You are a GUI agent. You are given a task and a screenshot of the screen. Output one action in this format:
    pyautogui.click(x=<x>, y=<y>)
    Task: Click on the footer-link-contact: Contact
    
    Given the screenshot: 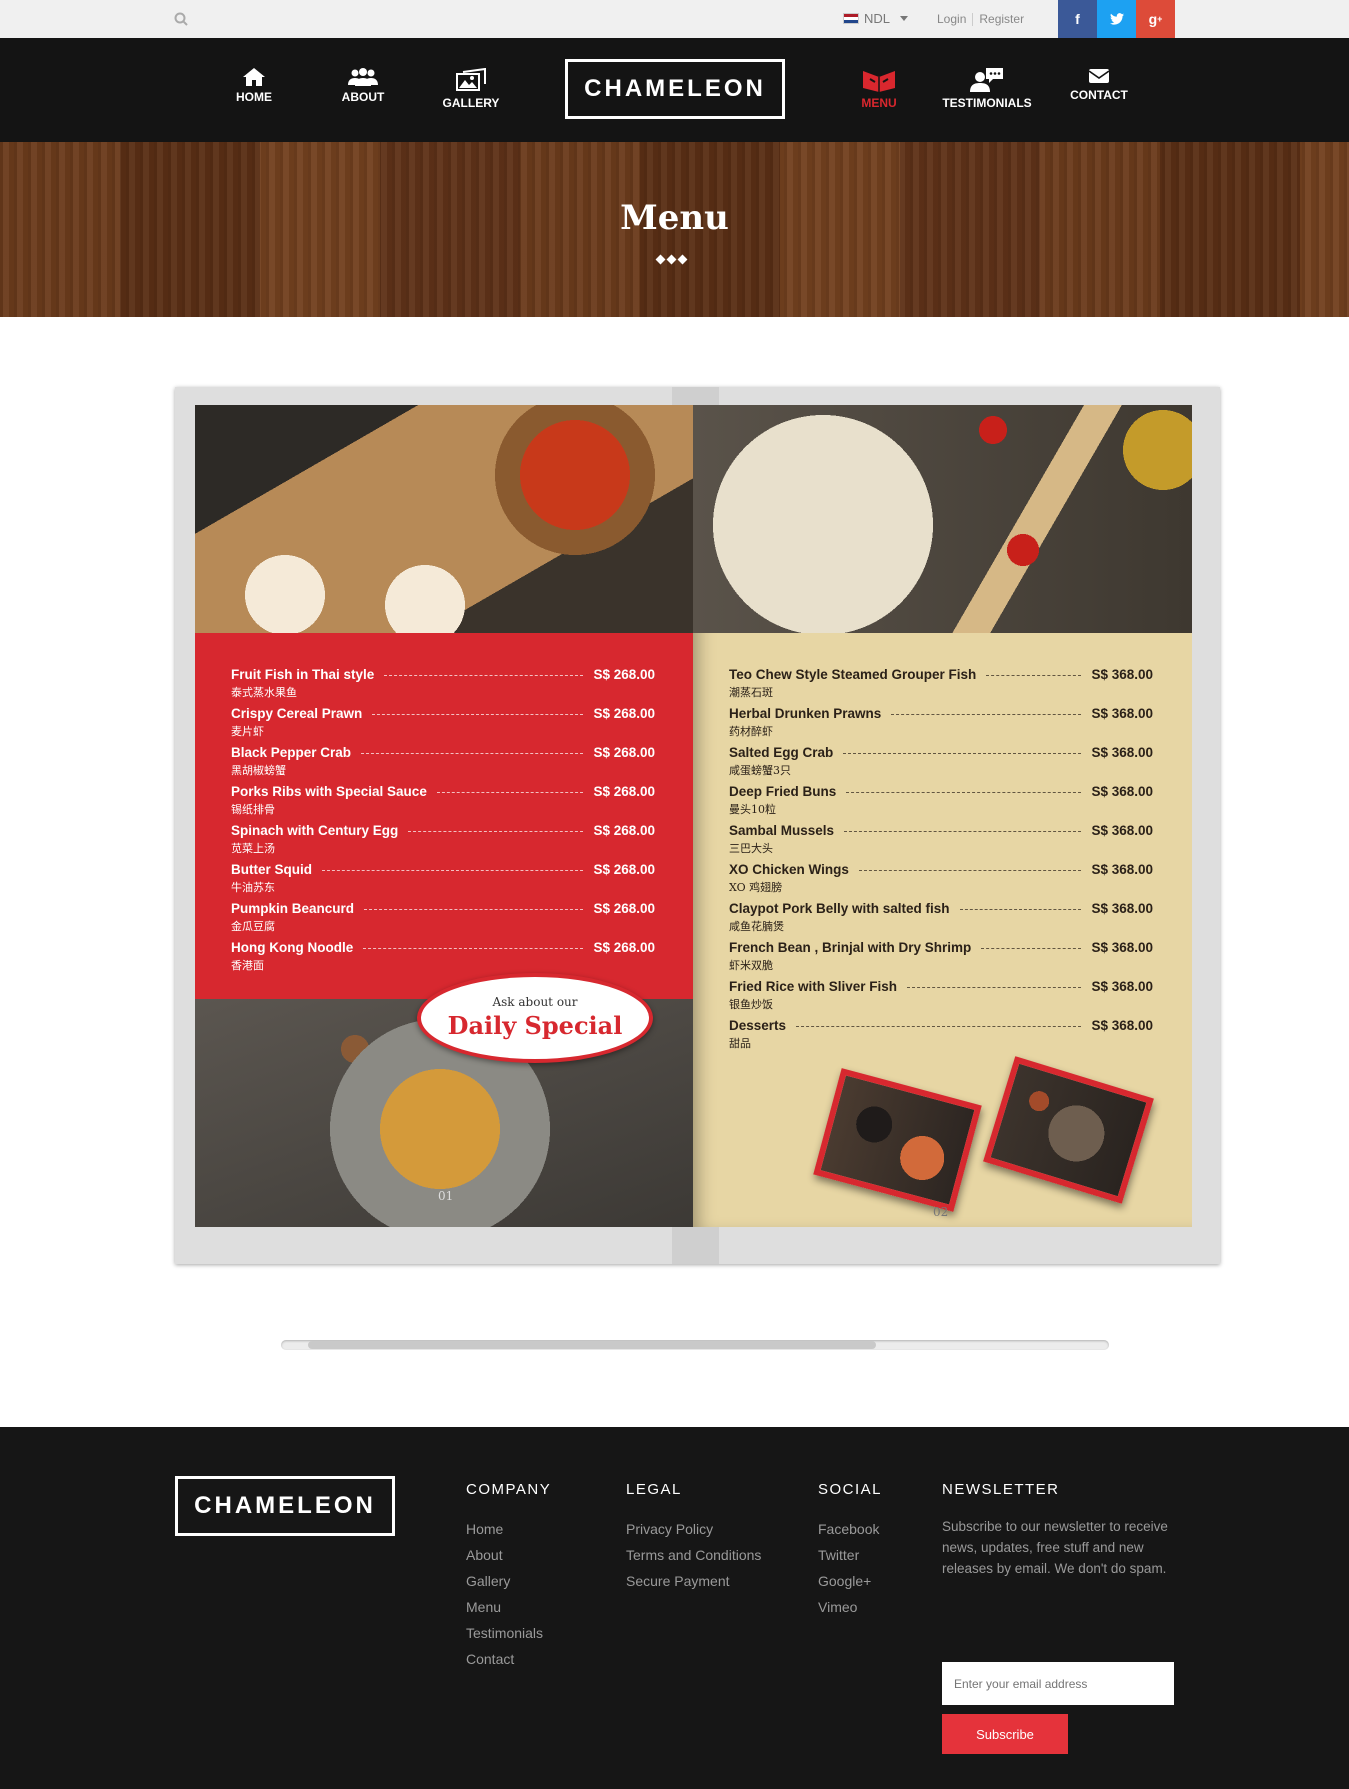 What is the action you would take?
    pyautogui.click(x=508, y=1659)
    